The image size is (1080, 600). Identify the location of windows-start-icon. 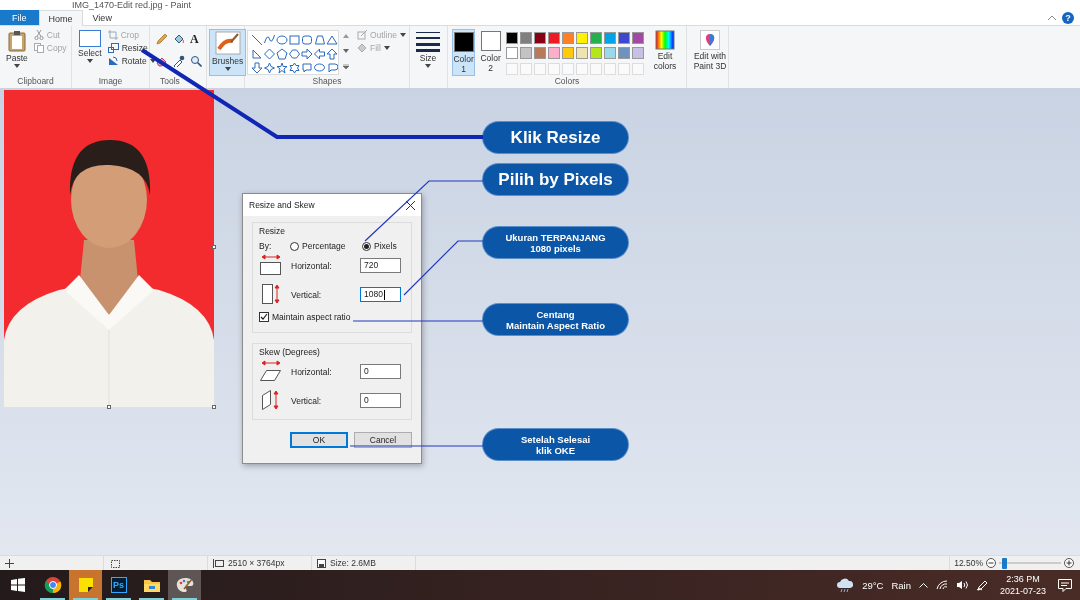
(18, 585).